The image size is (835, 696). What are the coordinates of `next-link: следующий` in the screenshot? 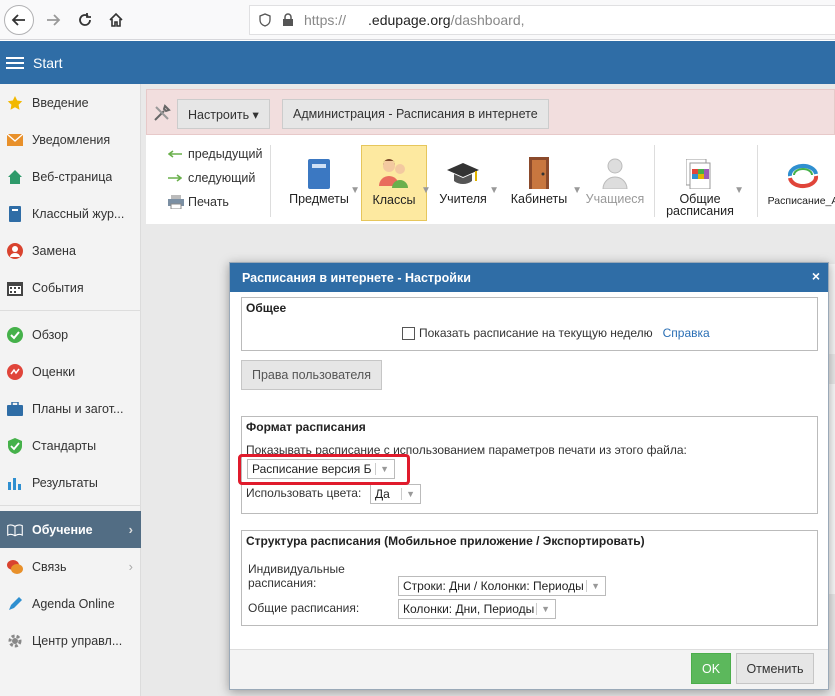 It's located at (211, 178).